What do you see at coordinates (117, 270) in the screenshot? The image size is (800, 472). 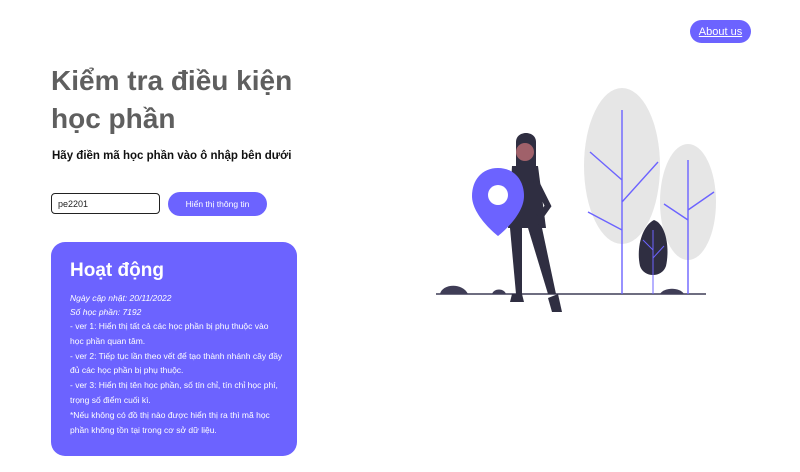 I see `activity-heading: Hoạt động` at bounding box center [117, 270].